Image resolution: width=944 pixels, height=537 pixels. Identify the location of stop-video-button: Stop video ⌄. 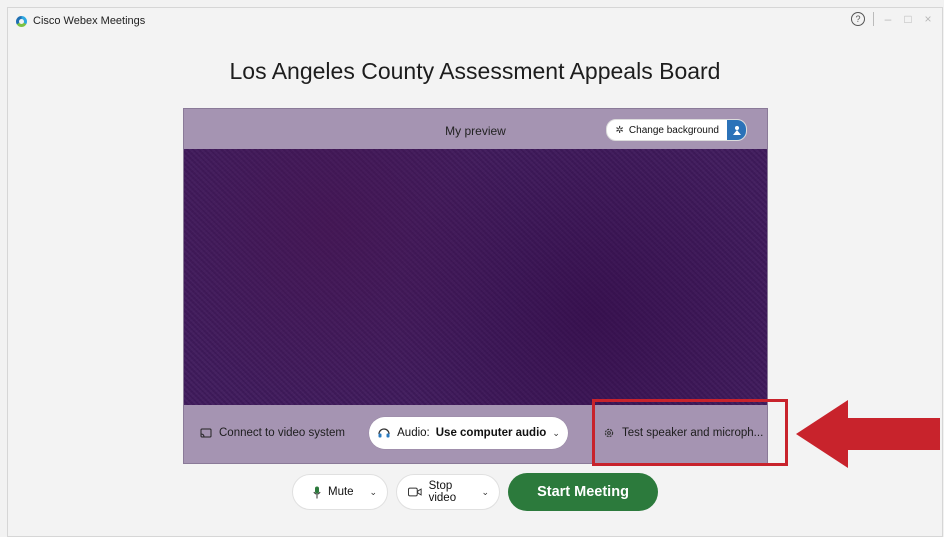
(448, 492).